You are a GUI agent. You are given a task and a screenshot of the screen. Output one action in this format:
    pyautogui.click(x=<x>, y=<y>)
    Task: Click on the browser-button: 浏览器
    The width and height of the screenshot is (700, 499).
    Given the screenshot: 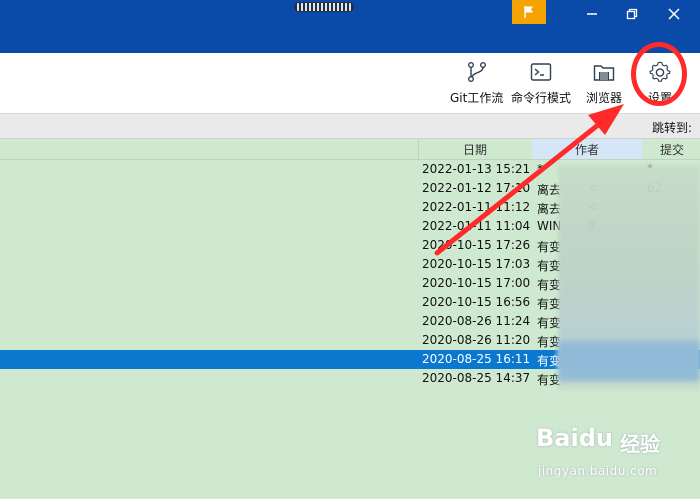 What is the action you would take?
    pyautogui.click(x=604, y=85)
    